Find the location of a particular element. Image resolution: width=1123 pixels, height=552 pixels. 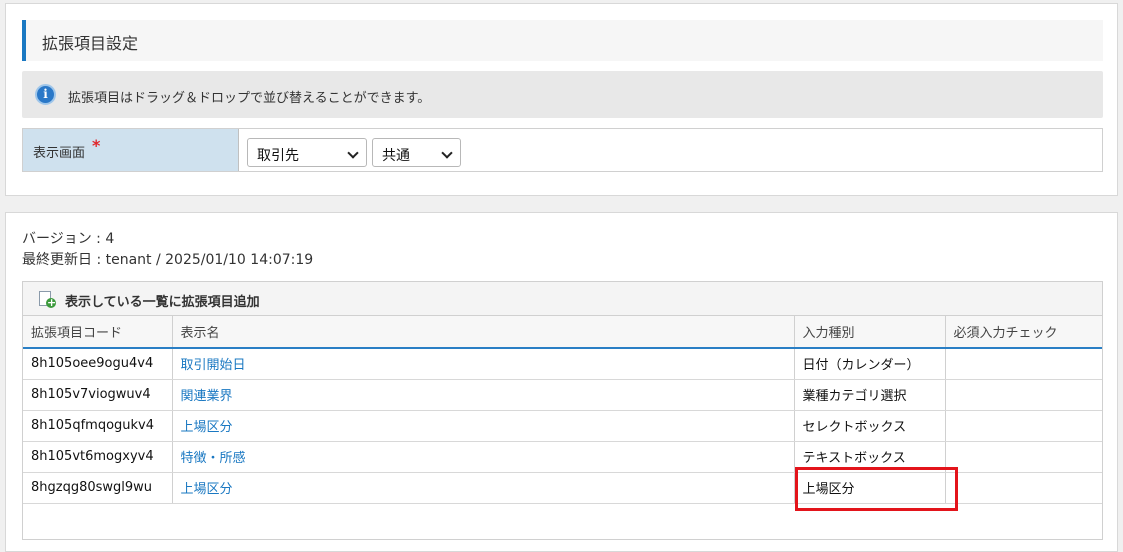

display-screen-label: 表示画面 * is located at coordinates (131, 150).